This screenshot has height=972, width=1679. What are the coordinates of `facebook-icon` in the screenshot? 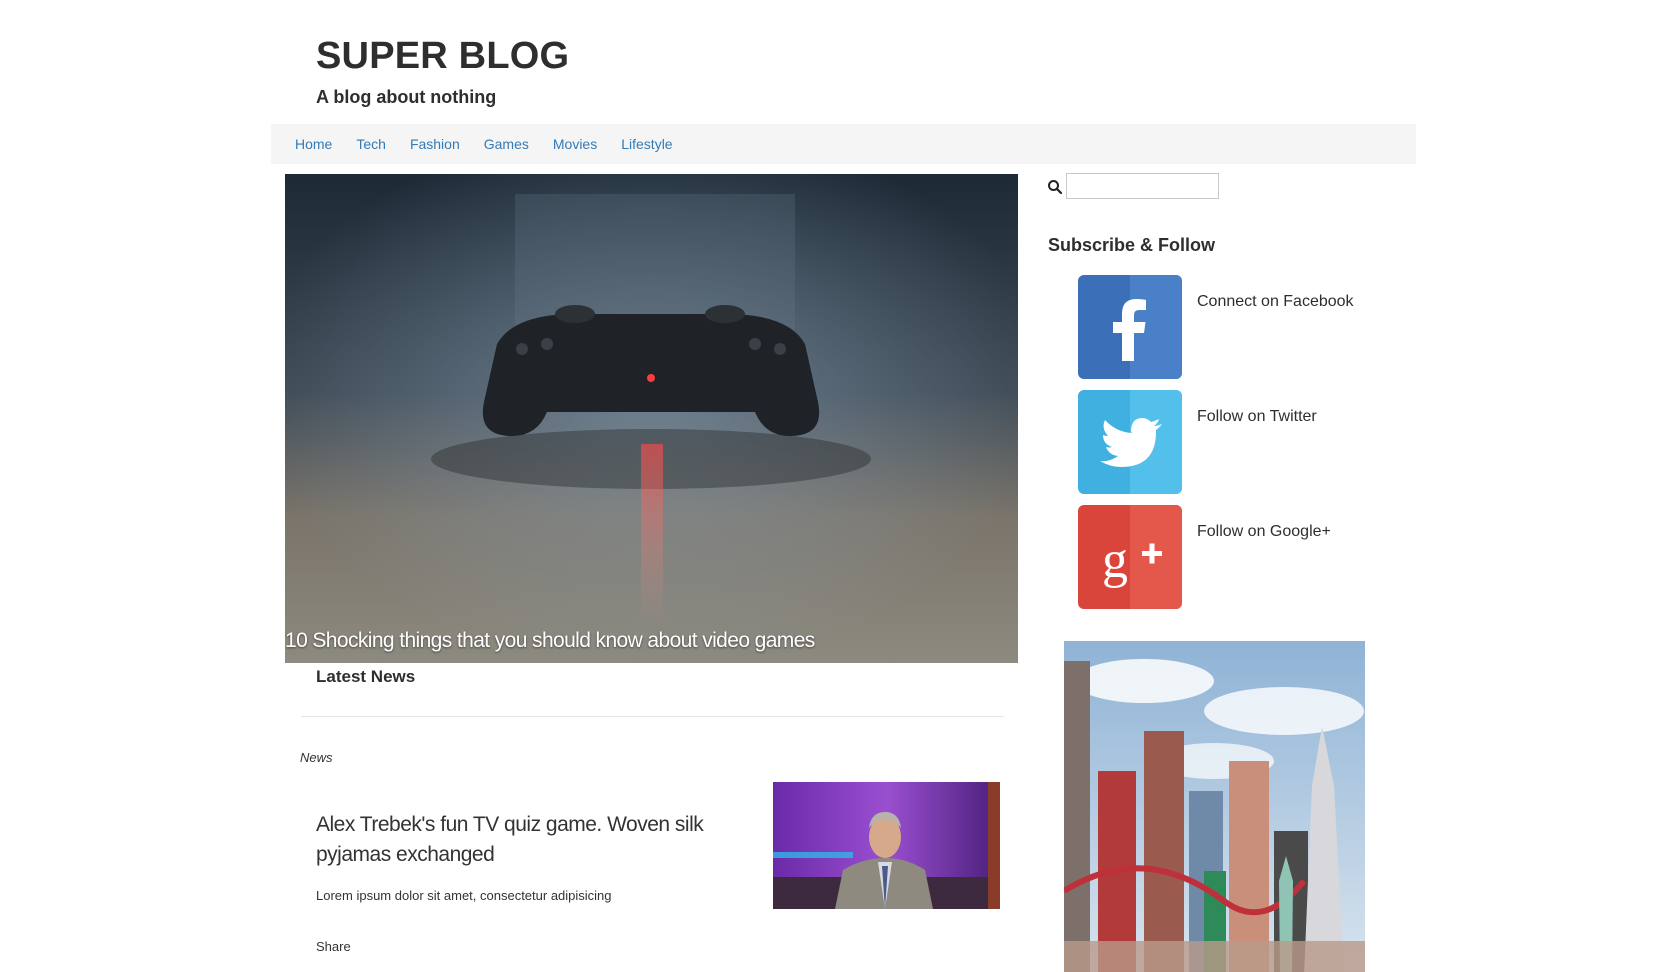 It's located at (1130, 327).